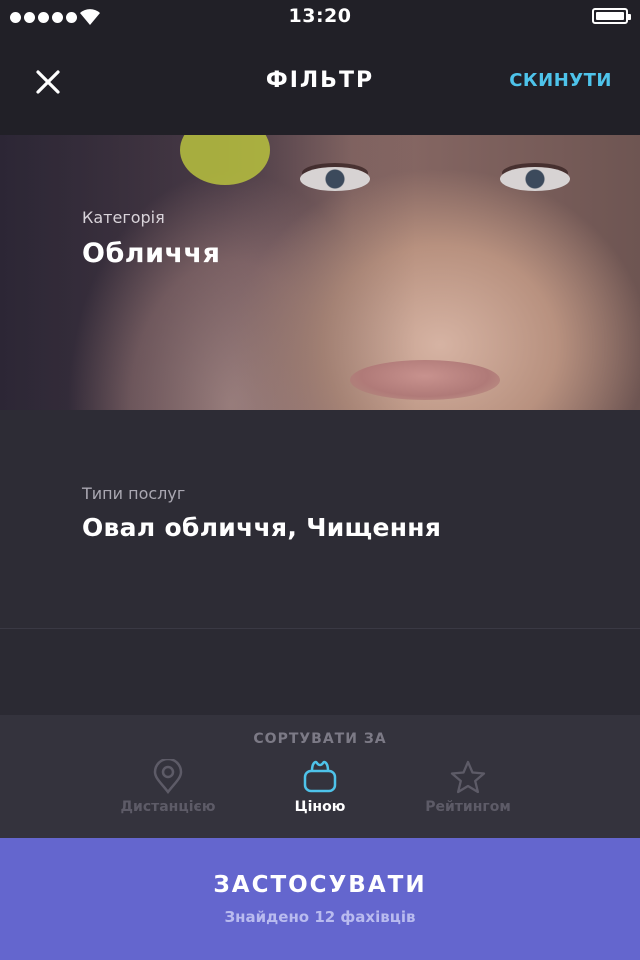 This screenshot has width=640, height=960. What do you see at coordinates (320, 807) in the screenshot?
I see `sort-by-price-label: Ціною` at bounding box center [320, 807].